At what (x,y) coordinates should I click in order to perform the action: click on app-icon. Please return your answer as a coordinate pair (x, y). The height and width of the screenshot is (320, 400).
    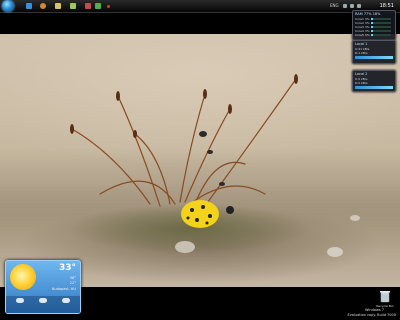
    Looking at the image, I should click on (73, 6).